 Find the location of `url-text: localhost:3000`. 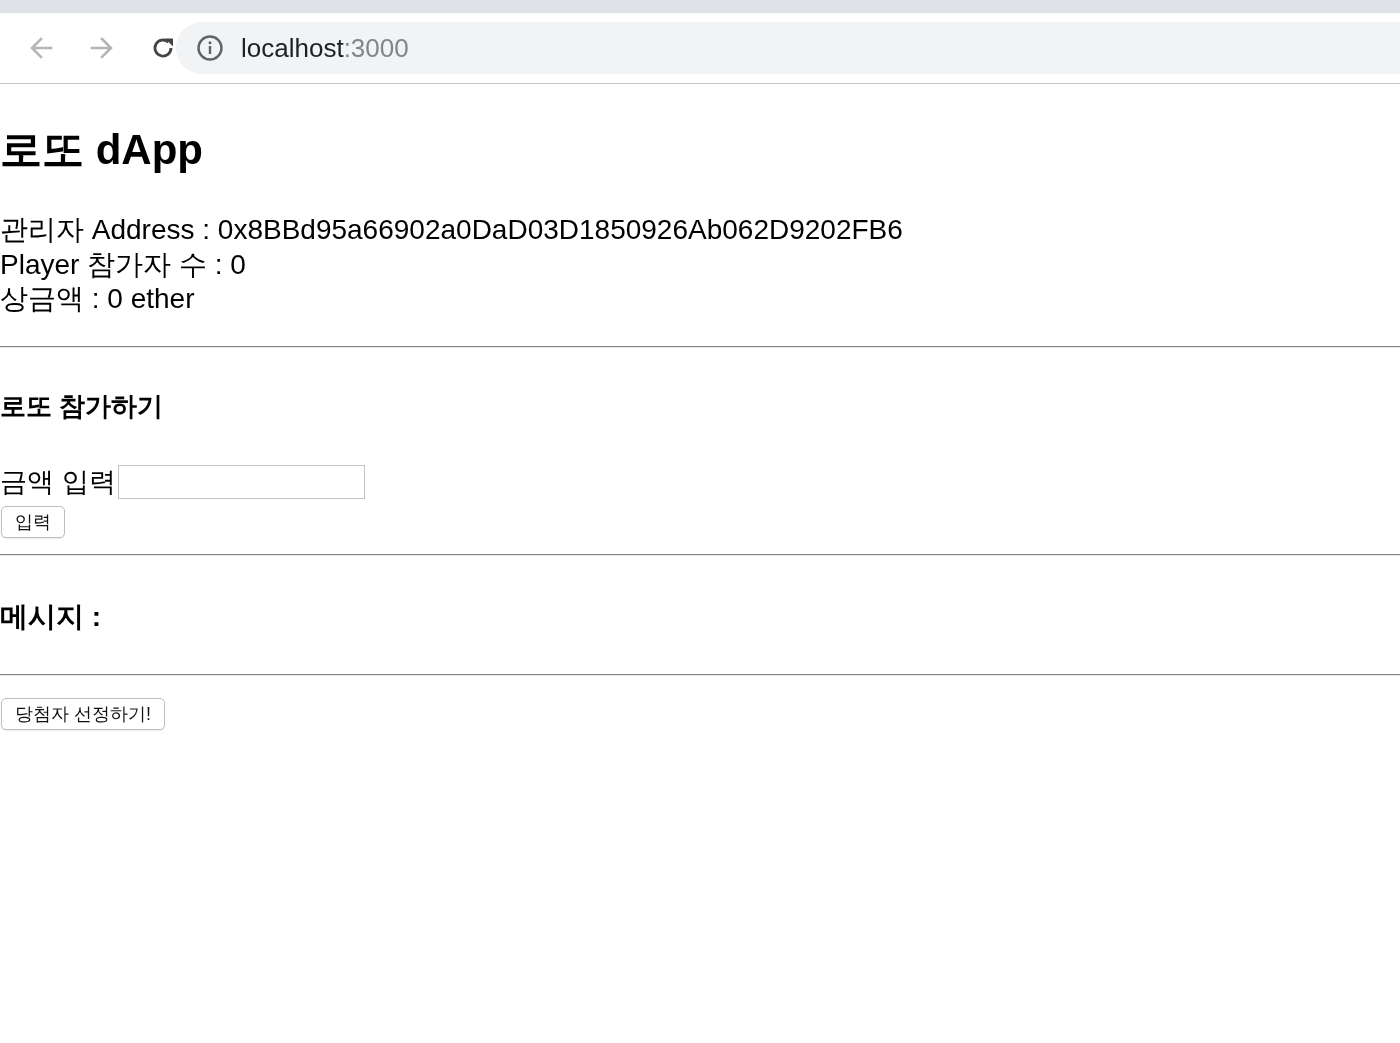

url-text: localhost:3000 is located at coordinates (325, 48).